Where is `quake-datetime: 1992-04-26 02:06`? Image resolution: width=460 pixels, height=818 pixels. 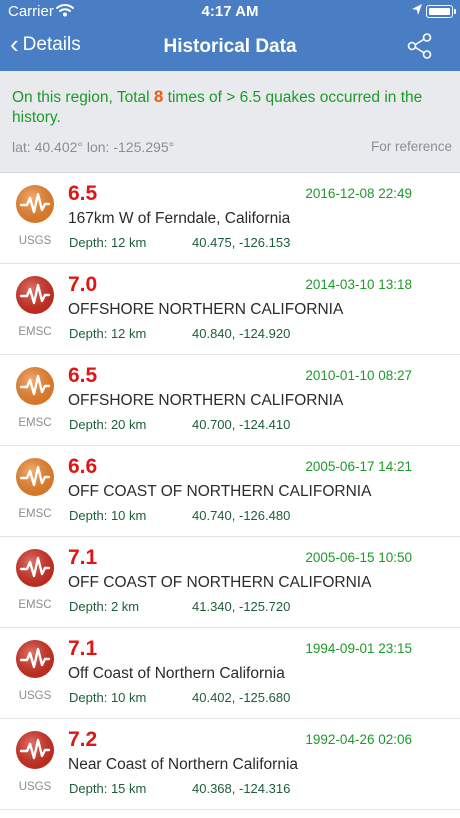 quake-datetime: 1992-04-26 02:06 is located at coordinates (358, 739).